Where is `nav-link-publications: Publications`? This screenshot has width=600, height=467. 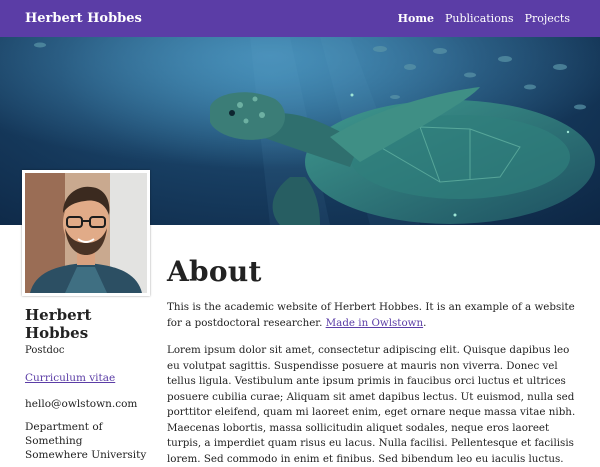
nav-link-publications: Publications is located at coordinates (479, 18).